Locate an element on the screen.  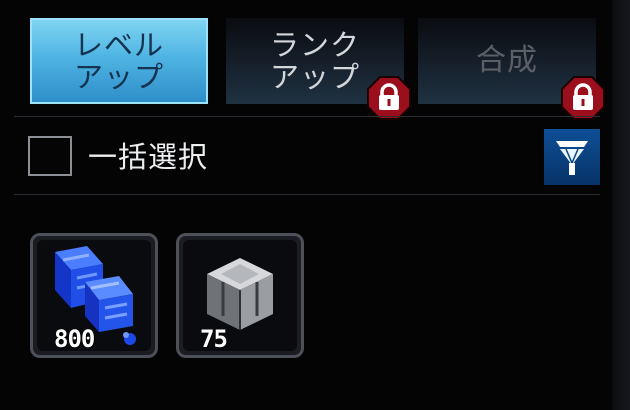
tab-level-up: レベル アップ is located at coordinates (119, 61).